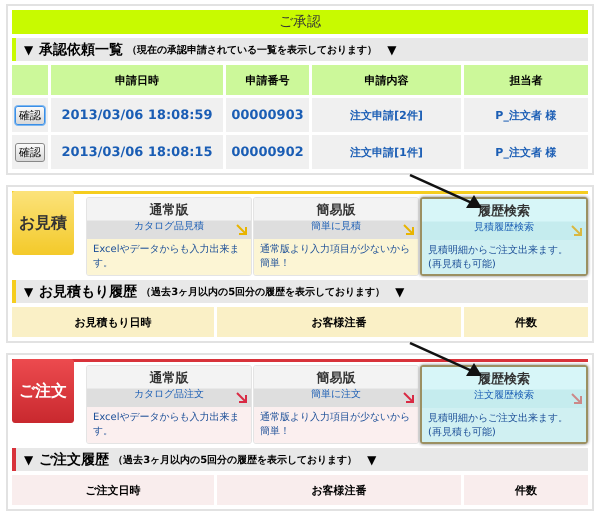 This screenshot has height=517, width=600. Describe the element at coordinates (74, 459) in the screenshot. I see `section-title: ご注文履歴` at that location.